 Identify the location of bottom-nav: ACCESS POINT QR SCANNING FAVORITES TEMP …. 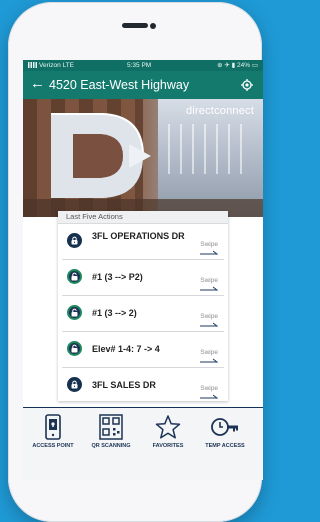
(143, 443).